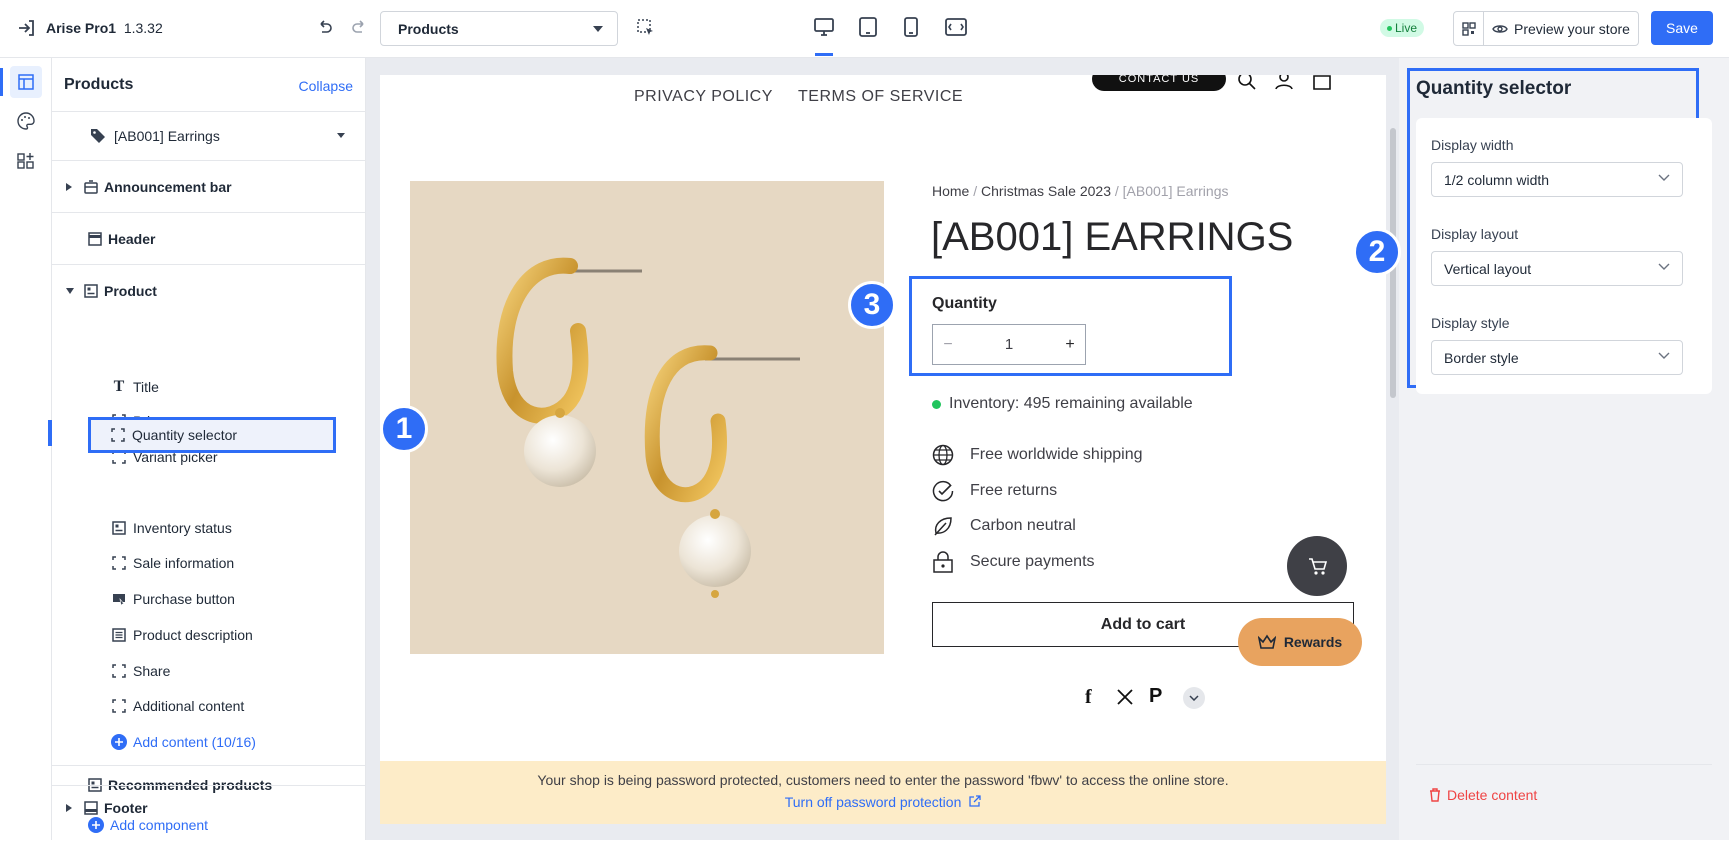 Image resolution: width=1729 pixels, height=845 pixels. What do you see at coordinates (936, 404) in the screenshot?
I see `in-stock-dot` at bounding box center [936, 404].